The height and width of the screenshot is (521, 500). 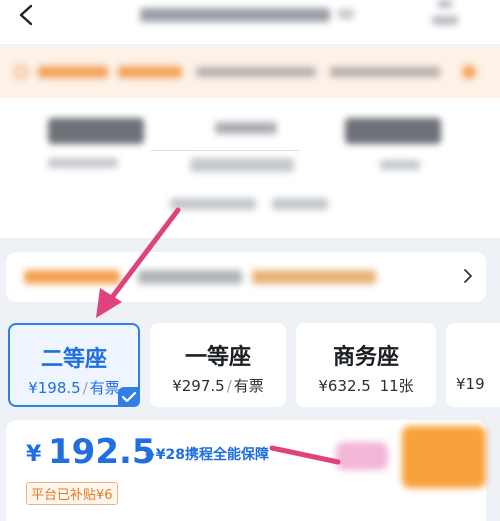 I want to click on seat-availability: 11张, so click(x=396, y=386).